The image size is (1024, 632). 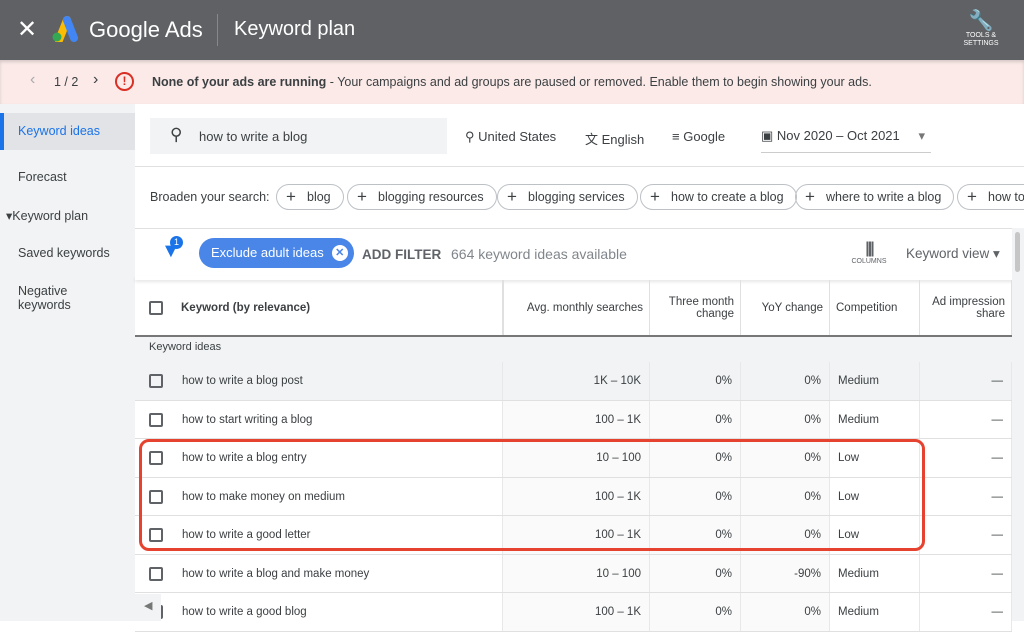 What do you see at coordinates (953, 254) in the screenshot?
I see `keyword-view-dropdown: Keyword view ▾` at bounding box center [953, 254].